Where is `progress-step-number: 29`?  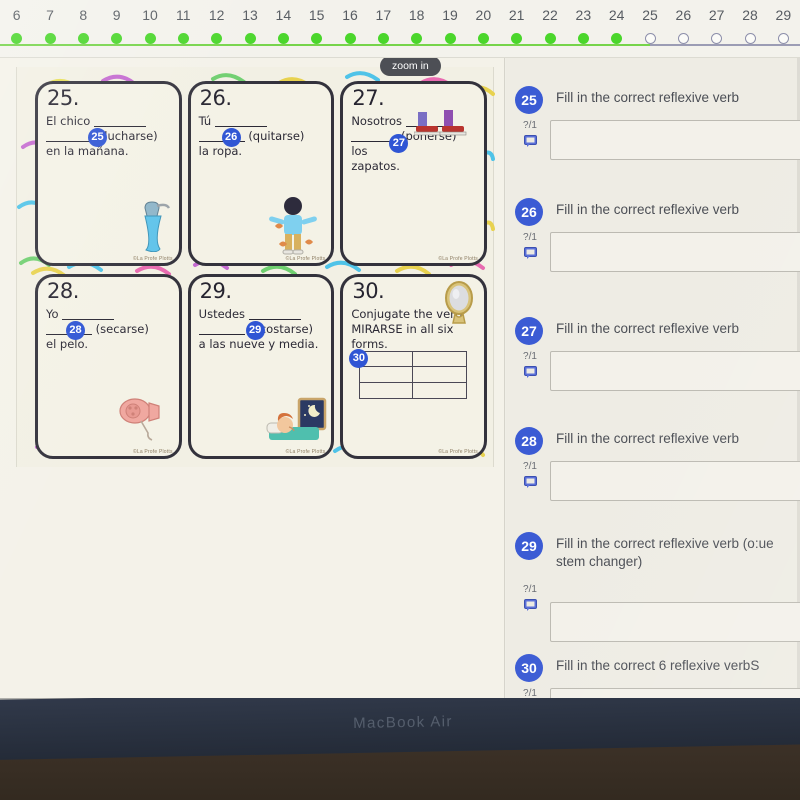
progress-step-number: 29 is located at coordinates (783, 15).